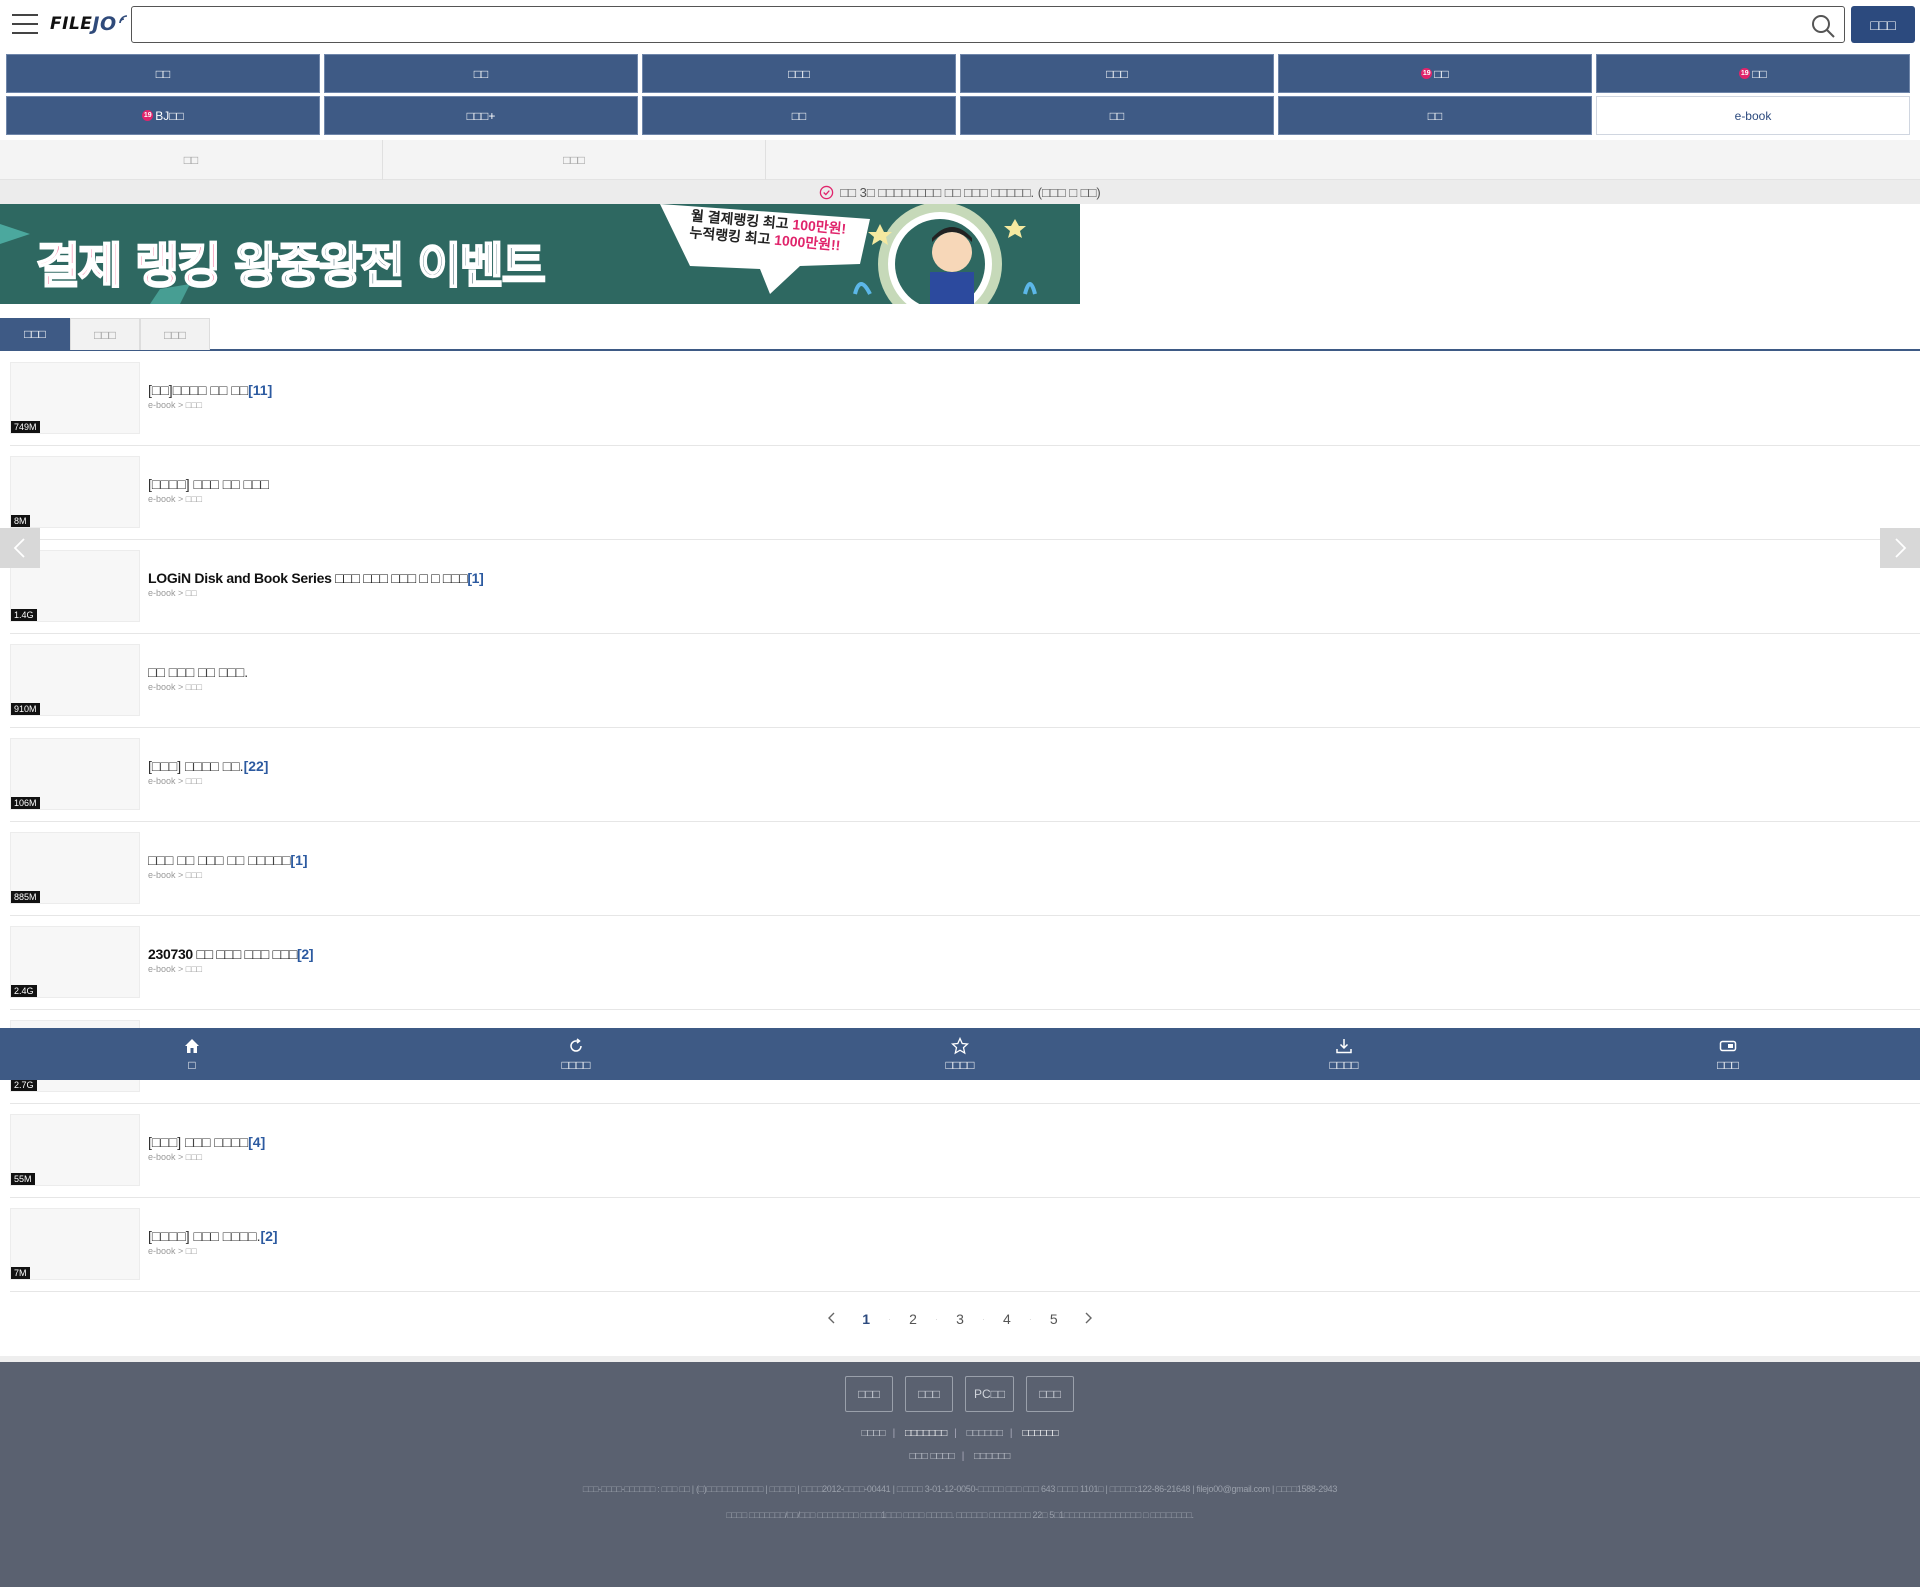 Image resolution: width=1920 pixels, height=1587 pixels. Describe the element at coordinates (965, 399) in the screenshot. I see `list-item: 749M [□□]□□□□ □□ □□[11] e-book > □□□` at that location.